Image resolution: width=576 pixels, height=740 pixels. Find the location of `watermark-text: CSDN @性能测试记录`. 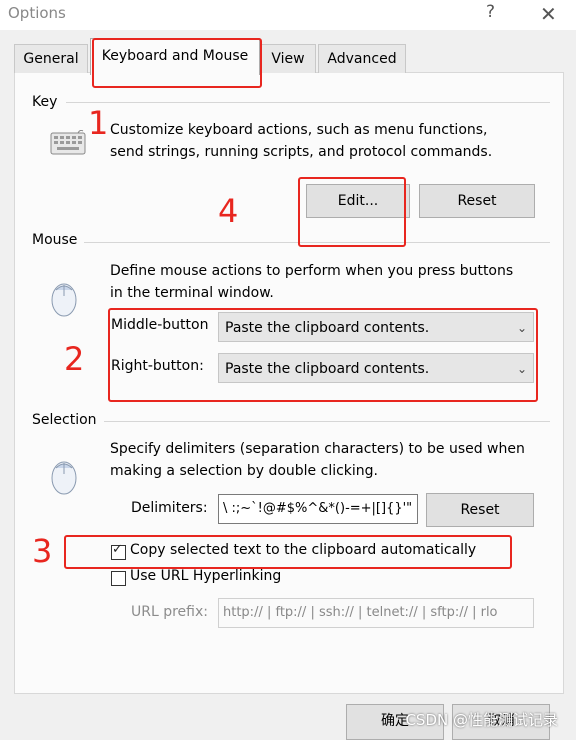

watermark-text: CSDN @性能测试记录 is located at coordinates (481, 720).